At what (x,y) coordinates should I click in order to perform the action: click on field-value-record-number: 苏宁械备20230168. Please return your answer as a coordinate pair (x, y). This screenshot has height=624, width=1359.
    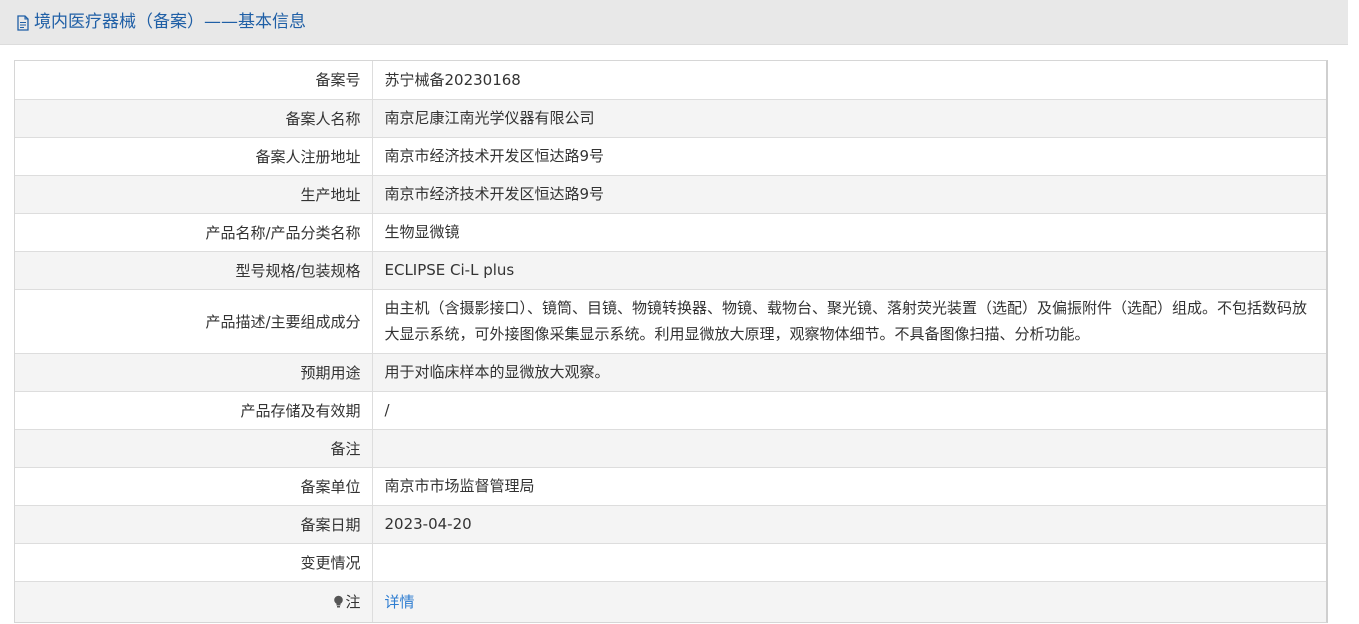
    Looking at the image, I should click on (849, 80).